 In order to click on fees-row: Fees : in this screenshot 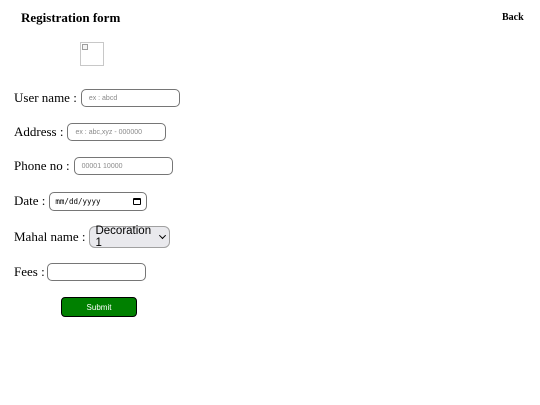, I will do `click(80, 272)`.